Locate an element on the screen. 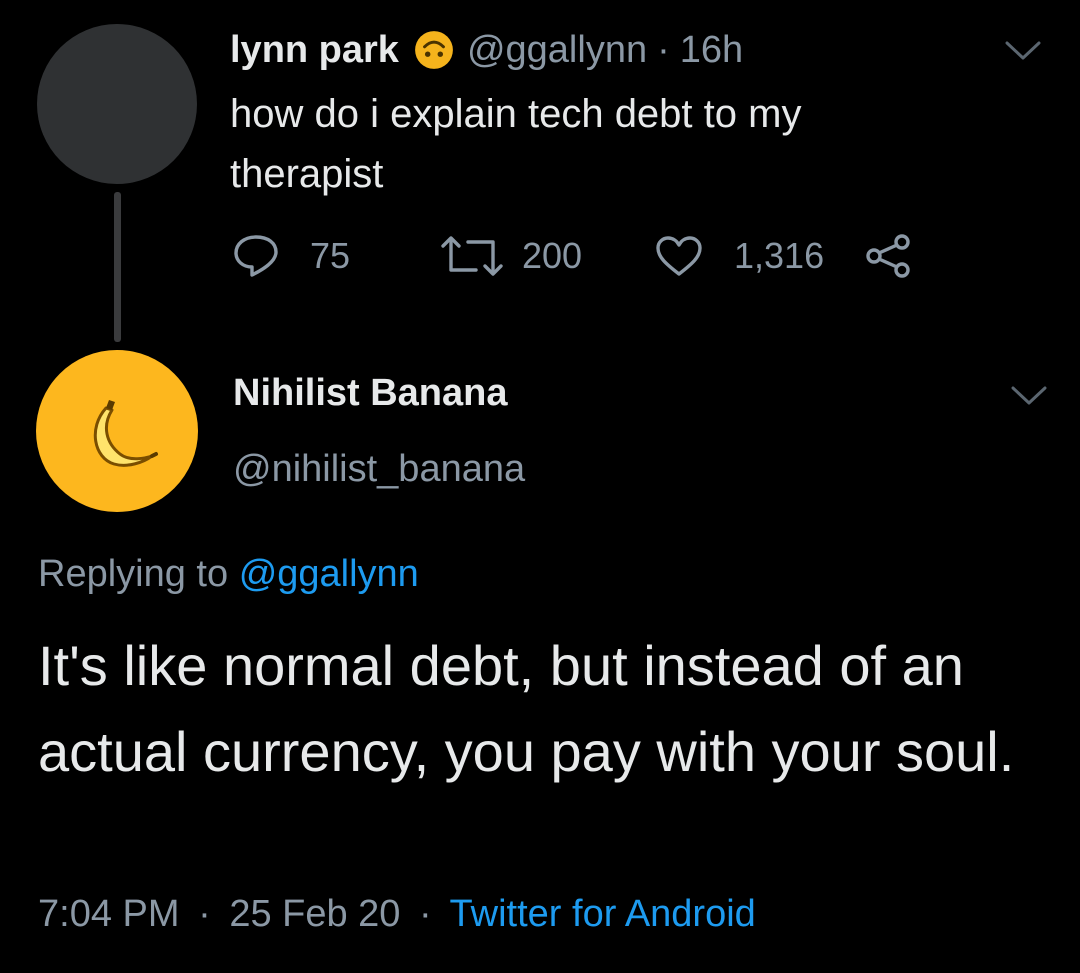  retweet-count: 200 is located at coordinates (552, 255).